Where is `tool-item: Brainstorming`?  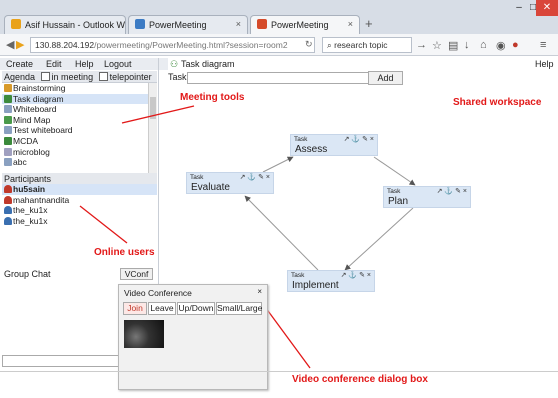
tool-item: Brainstorming is located at coordinates (75, 88).